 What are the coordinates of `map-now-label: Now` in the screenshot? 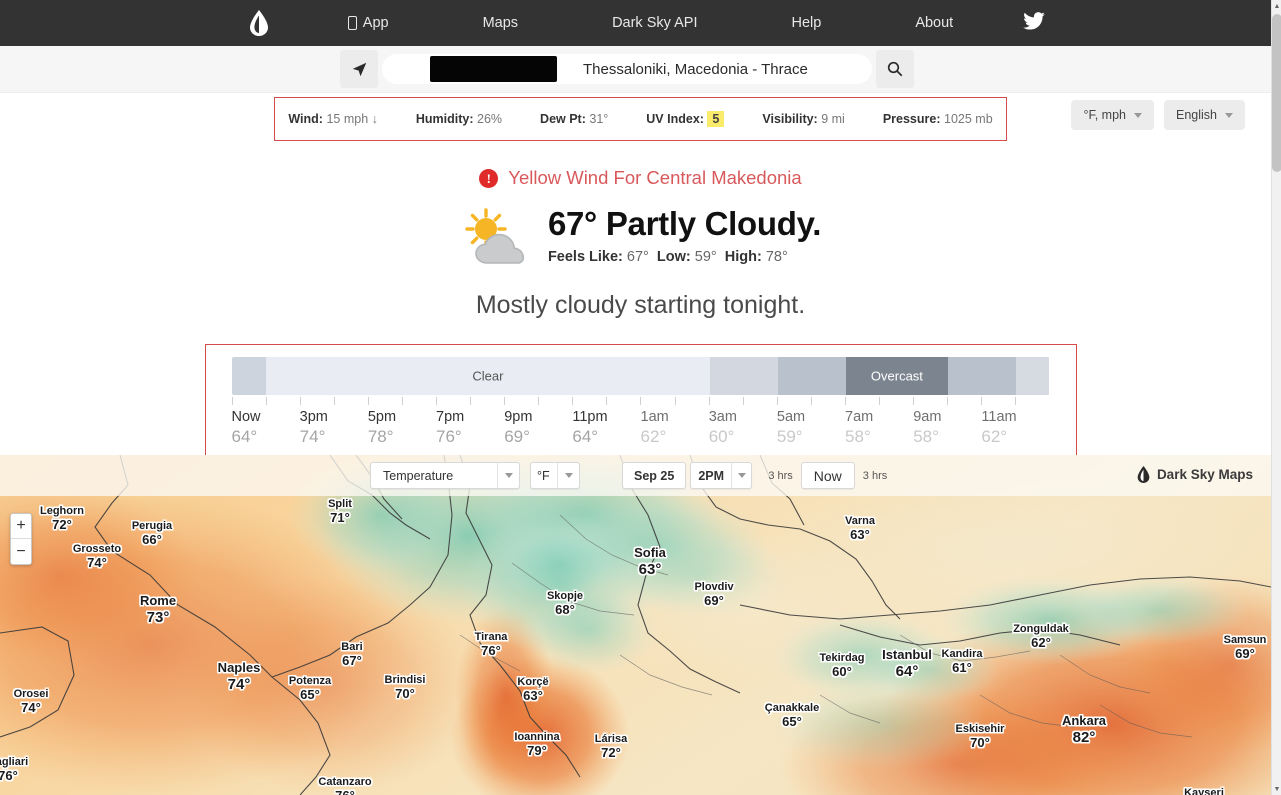 It's located at (827, 475).